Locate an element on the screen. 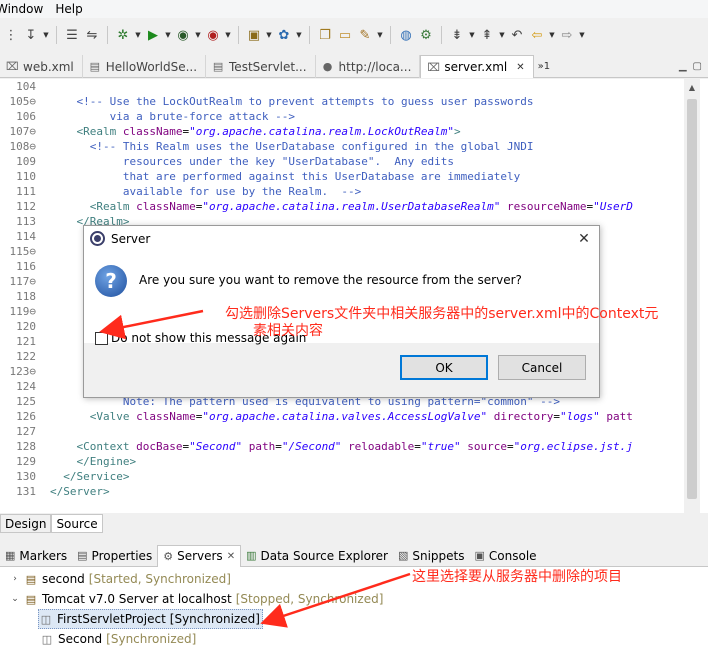  tab-overflow-button: »1 is located at coordinates (544, 66).